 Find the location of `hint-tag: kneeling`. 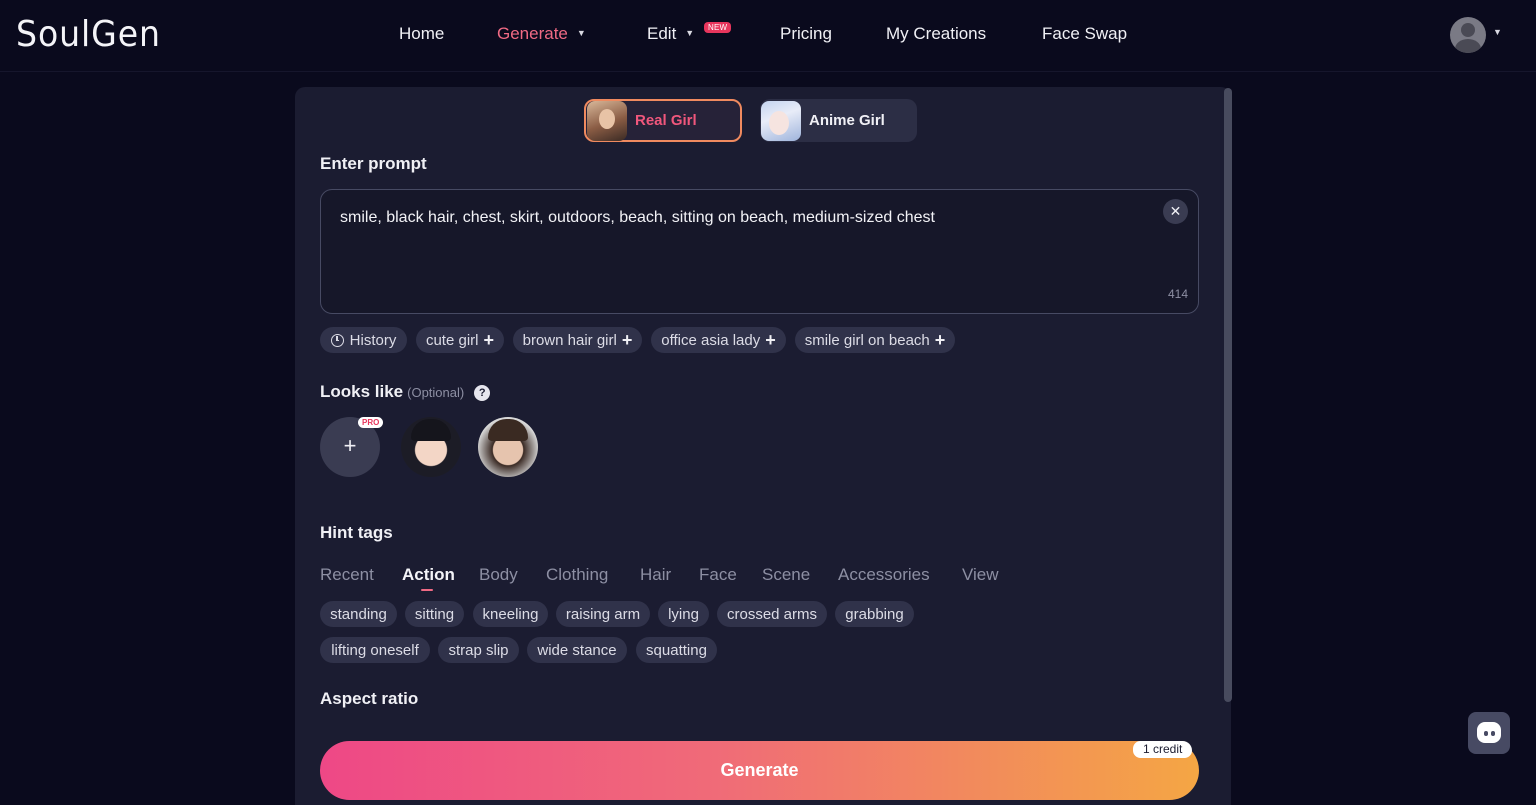

hint-tag: kneeling is located at coordinates (510, 614).